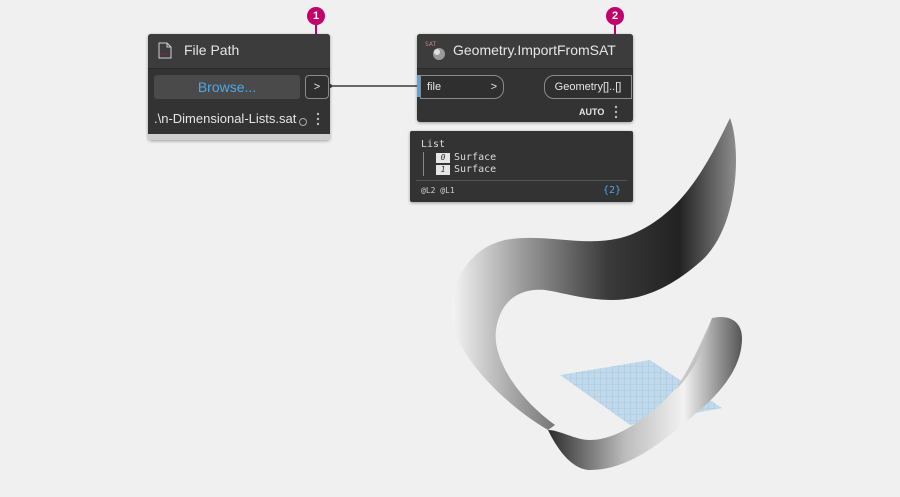 This screenshot has width=900, height=497. I want to click on callout-1: 1, so click(316, 16).